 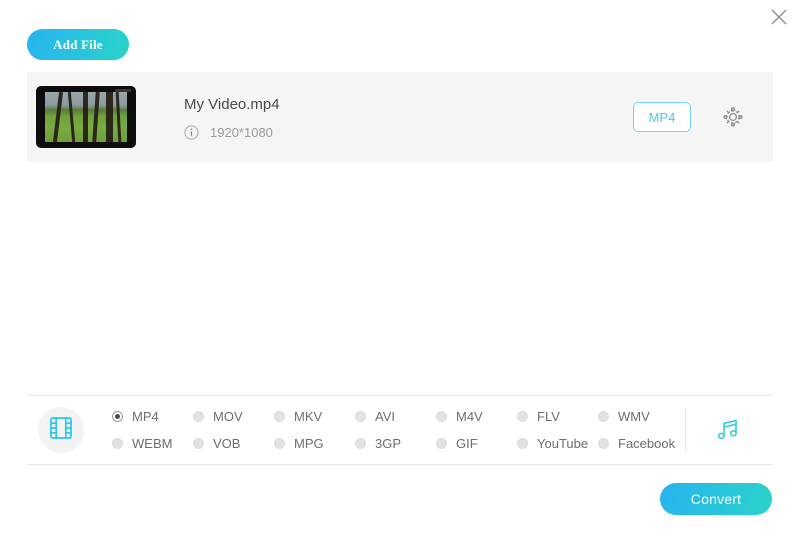 I want to click on add-file-area: Add File, so click(x=78, y=44).